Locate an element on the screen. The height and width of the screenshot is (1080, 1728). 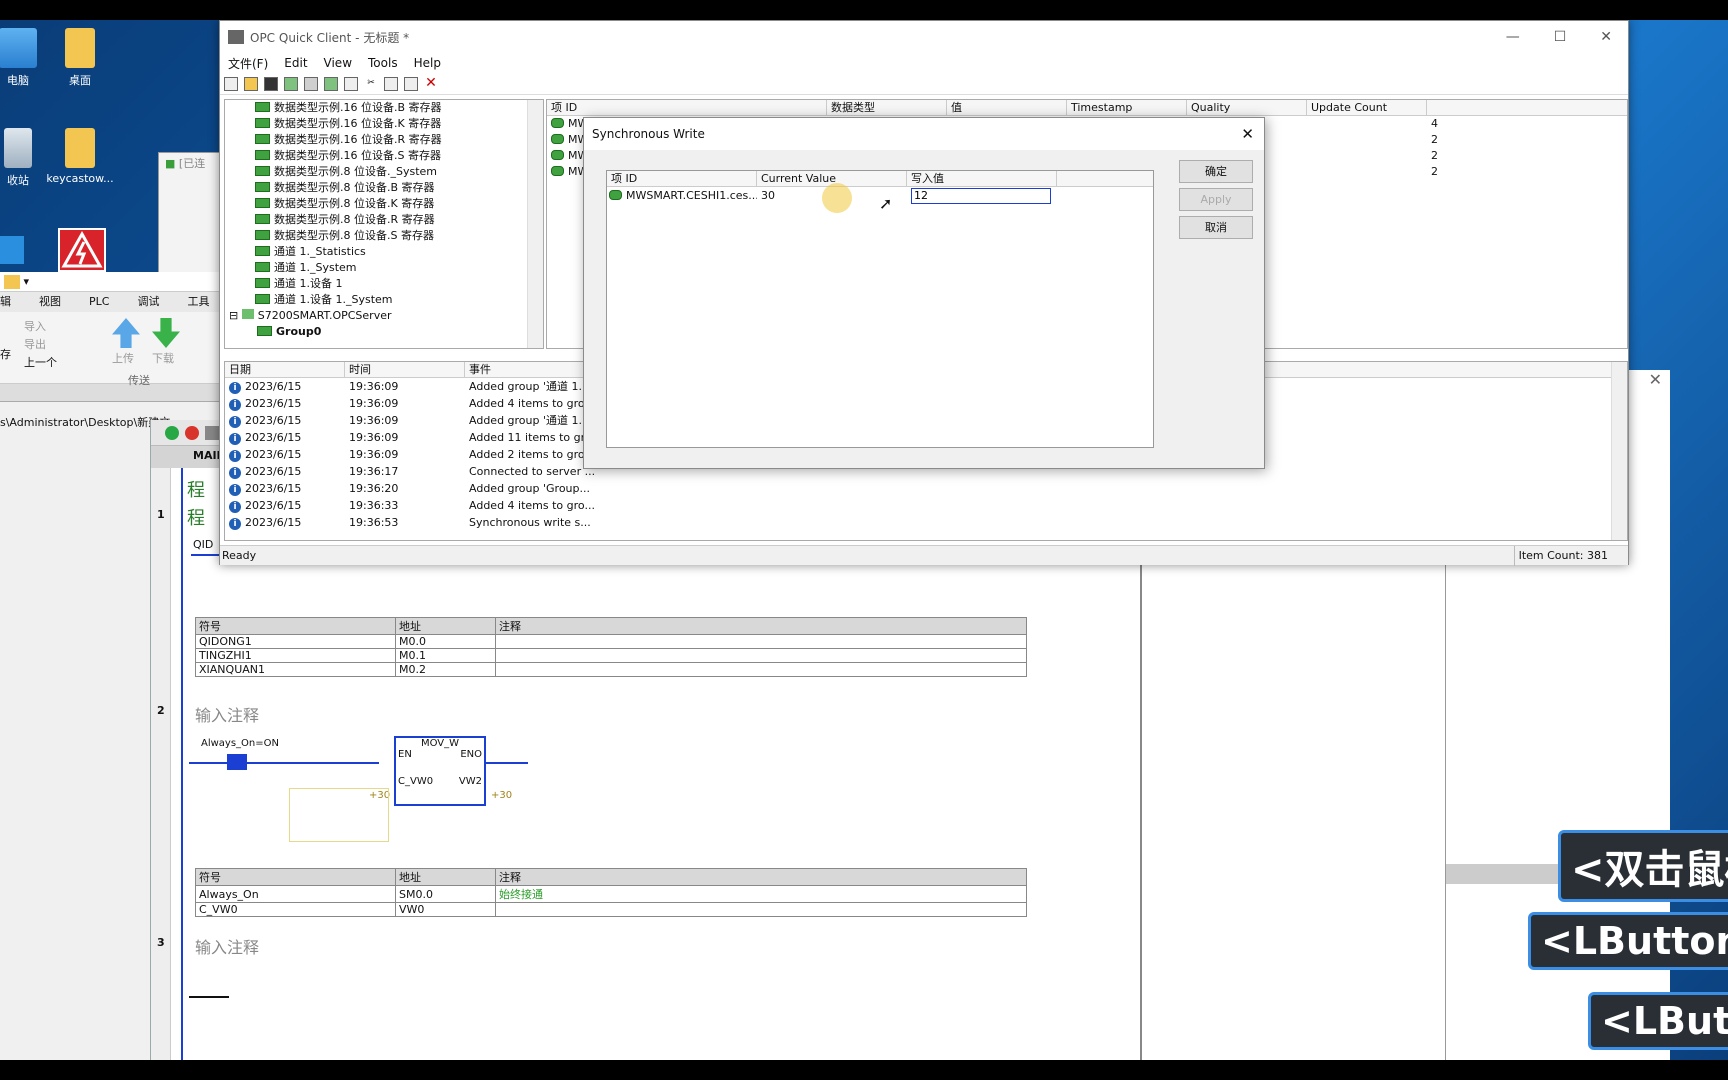
ok-button: 确定 is located at coordinates (1216, 171).